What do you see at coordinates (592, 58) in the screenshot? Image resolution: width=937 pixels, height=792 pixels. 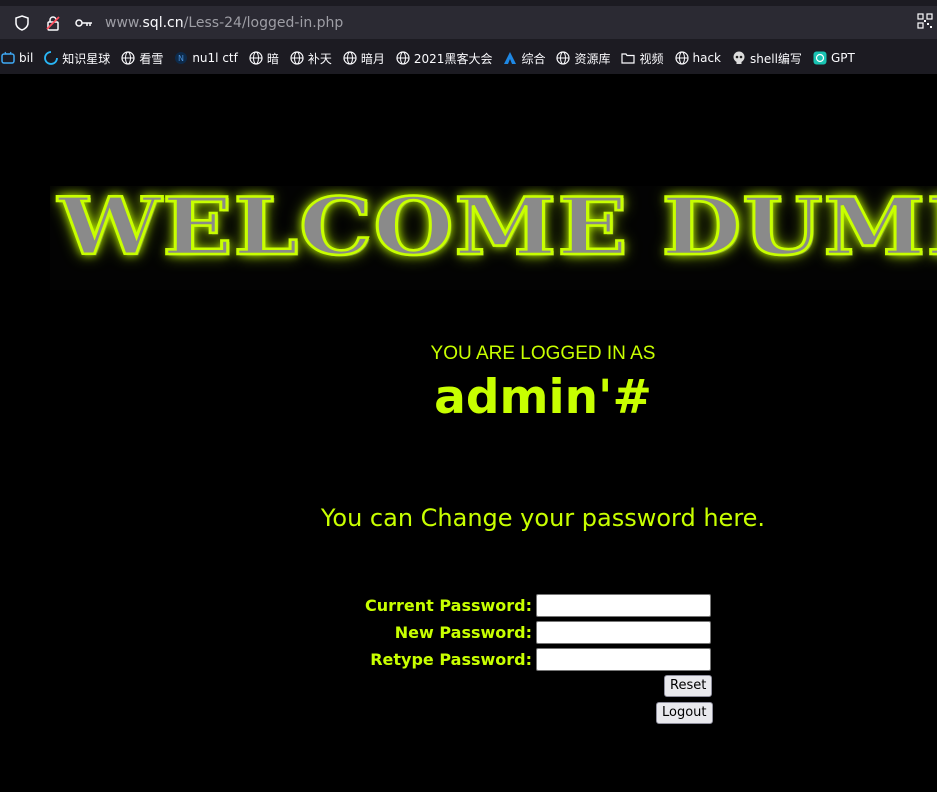 I see `bookmark-label: 资源库` at bounding box center [592, 58].